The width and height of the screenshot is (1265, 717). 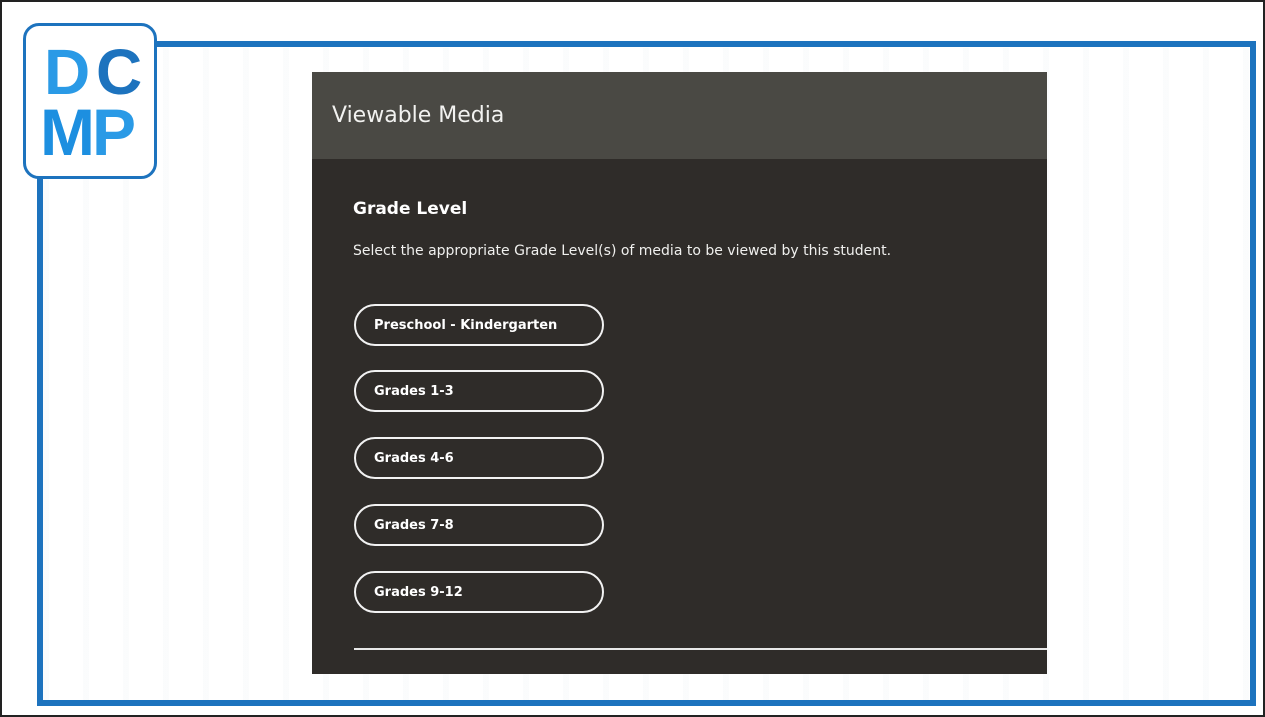 I want to click on grade-option-preschool-kindergarten: Preschool - Kindergarten, so click(x=479, y=325).